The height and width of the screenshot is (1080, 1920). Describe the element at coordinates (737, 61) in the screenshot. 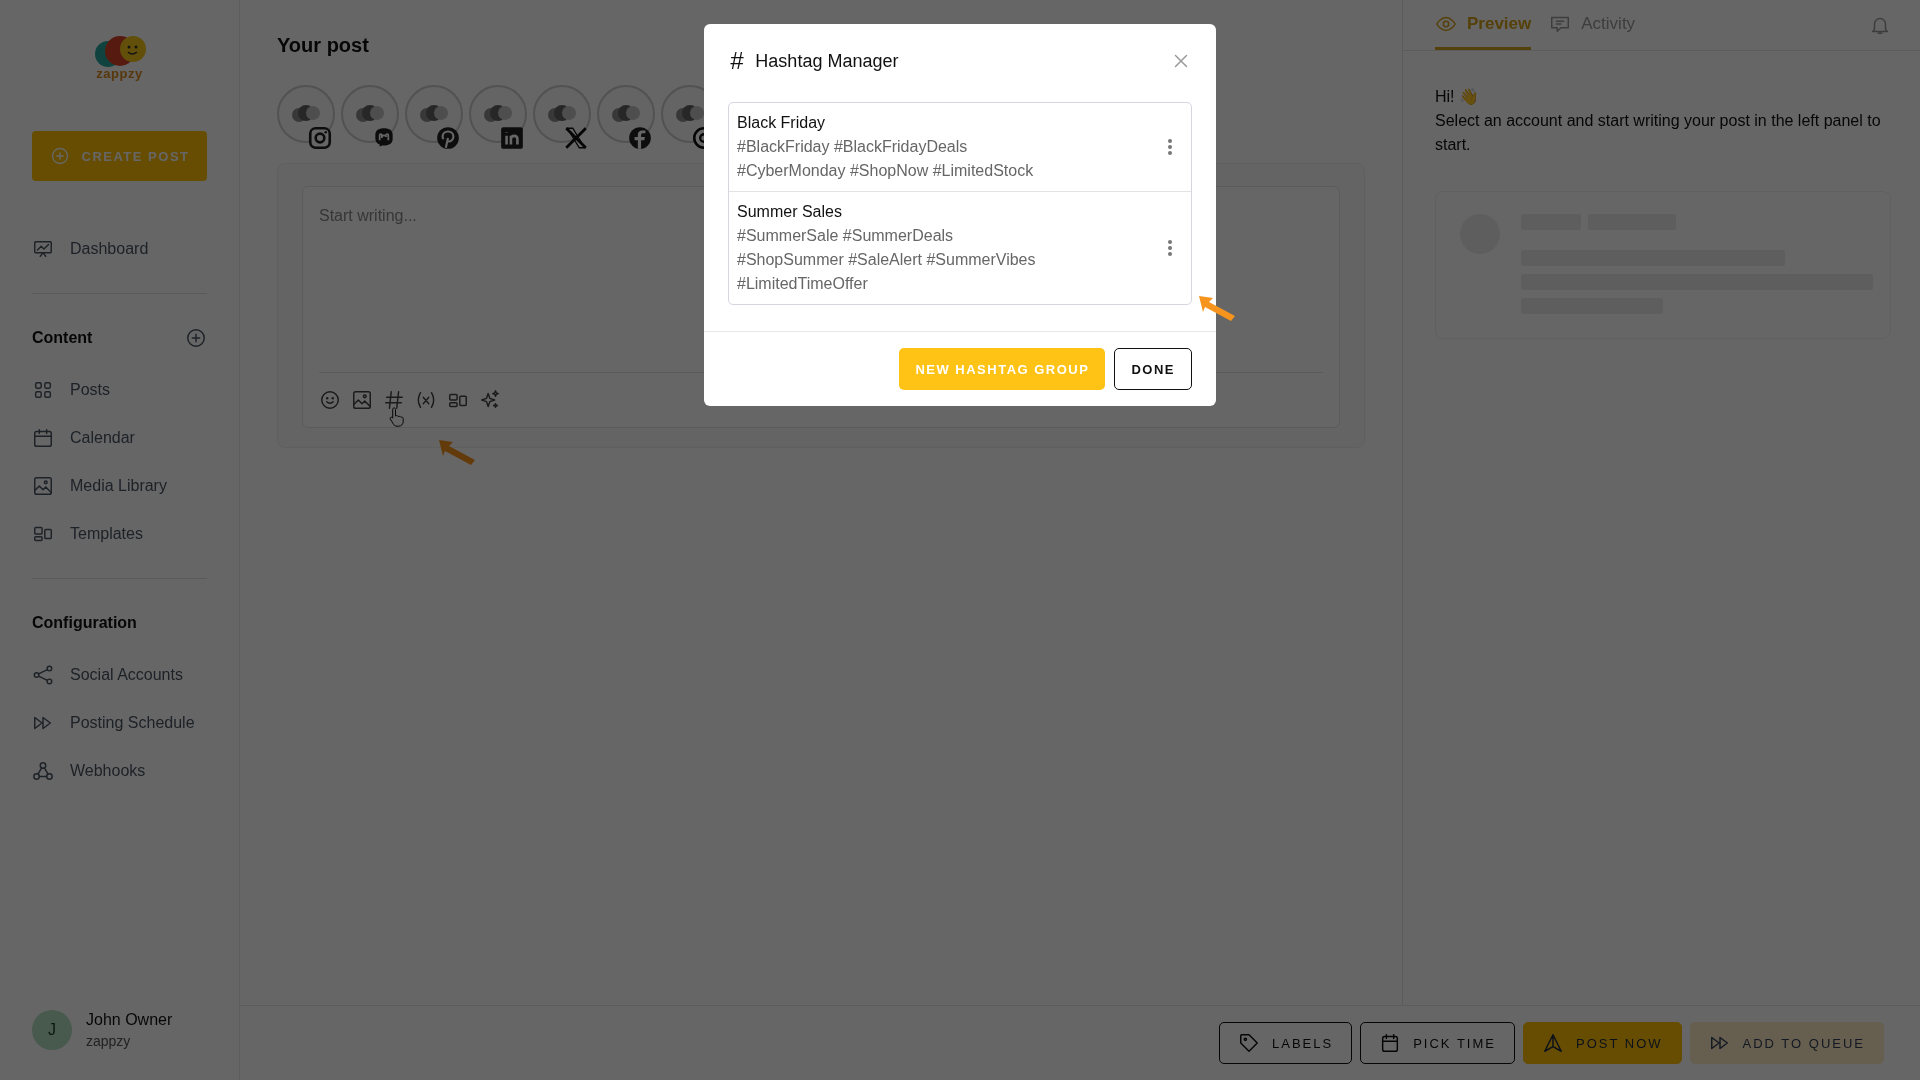

I see `dialog-icon-text: #` at that location.